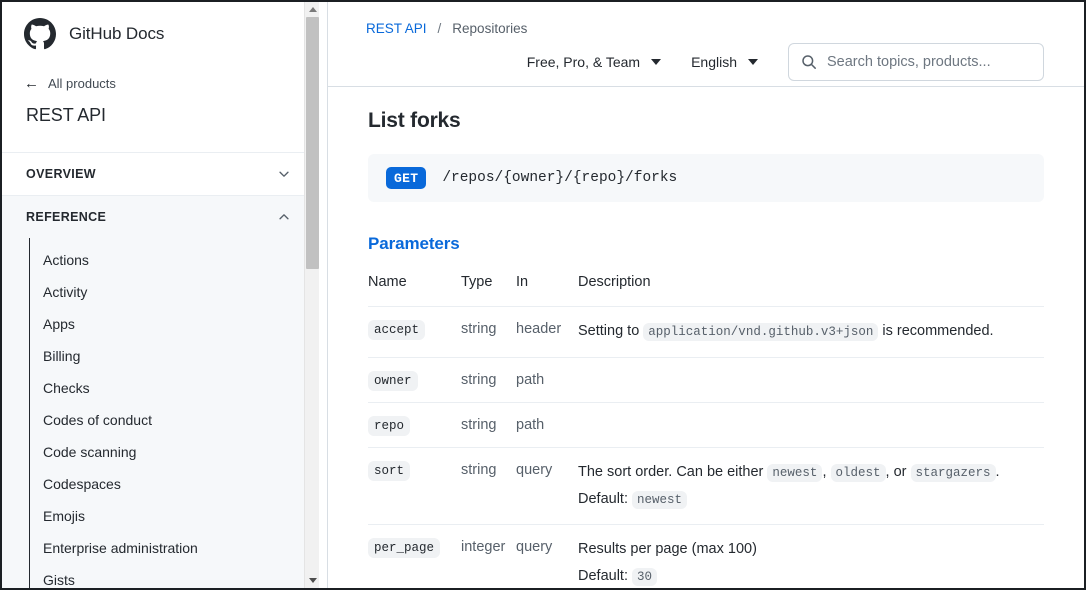 The image size is (1086, 590). What do you see at coordinates (171, 576) in the screenshot?
I see `sidebar-item-gists: Gists` at bounding box center [171, 576].